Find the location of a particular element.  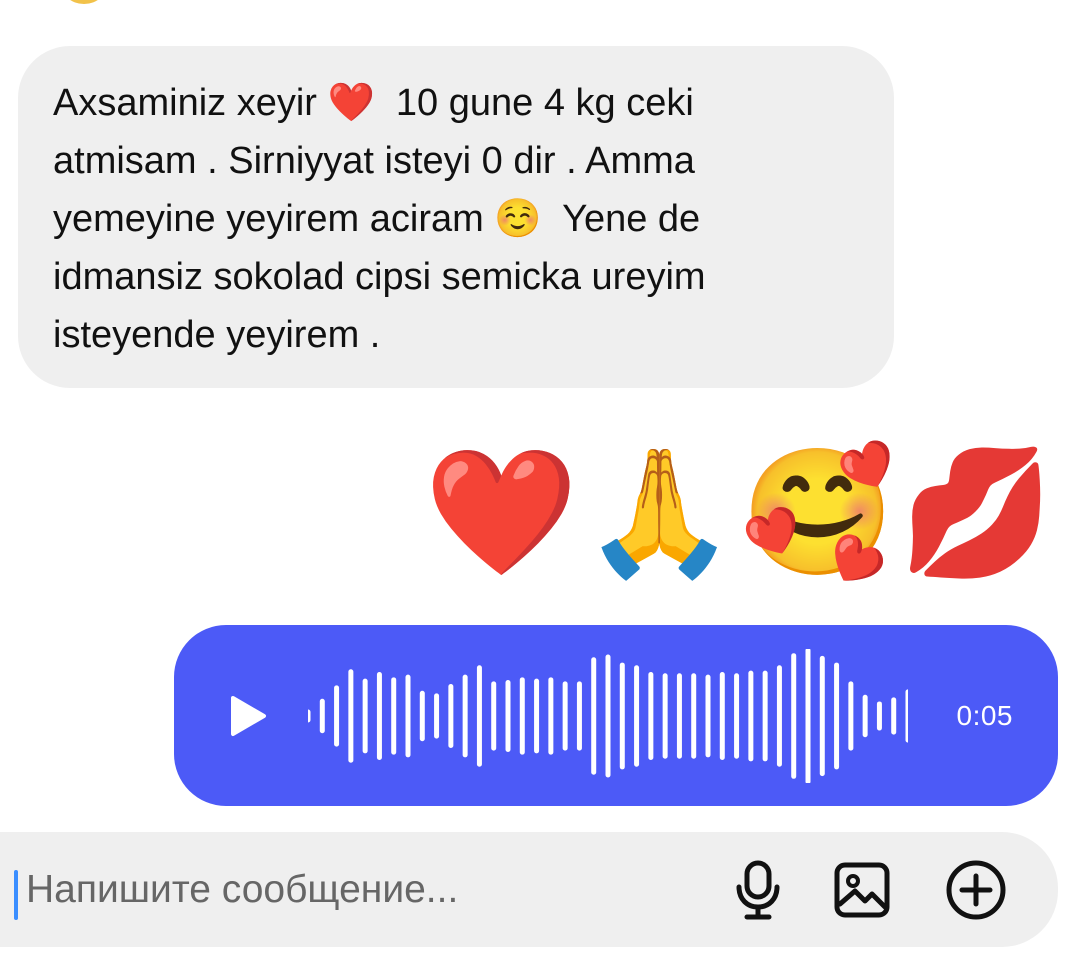

voice-message-duration: 0:05 is located at coordinates (984, 715).